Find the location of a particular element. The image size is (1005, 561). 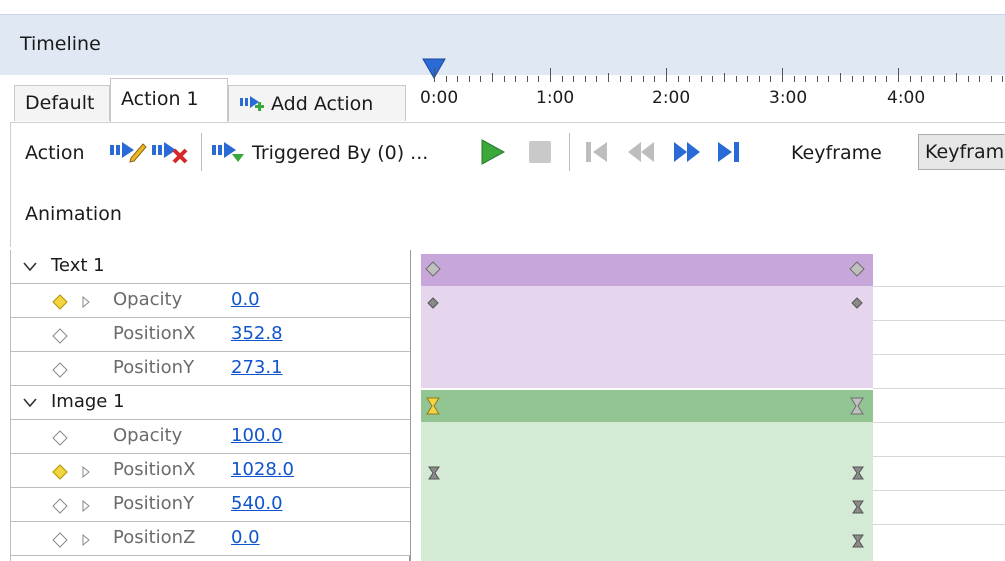

property-name: PositionX is located at coordinates (154, 333).